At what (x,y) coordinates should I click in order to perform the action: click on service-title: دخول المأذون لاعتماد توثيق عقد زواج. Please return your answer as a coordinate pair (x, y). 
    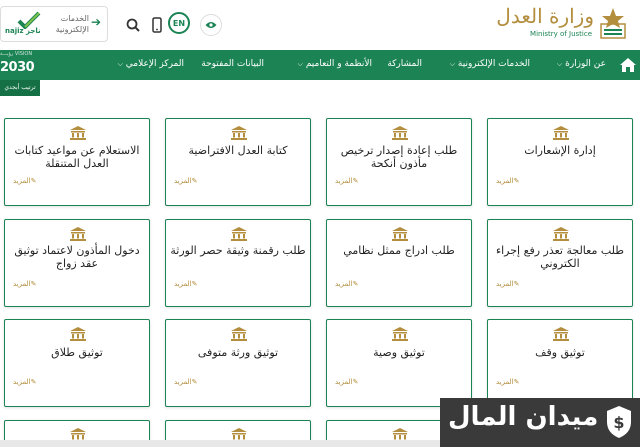
    Looking at the image, I should click on (77, 257).